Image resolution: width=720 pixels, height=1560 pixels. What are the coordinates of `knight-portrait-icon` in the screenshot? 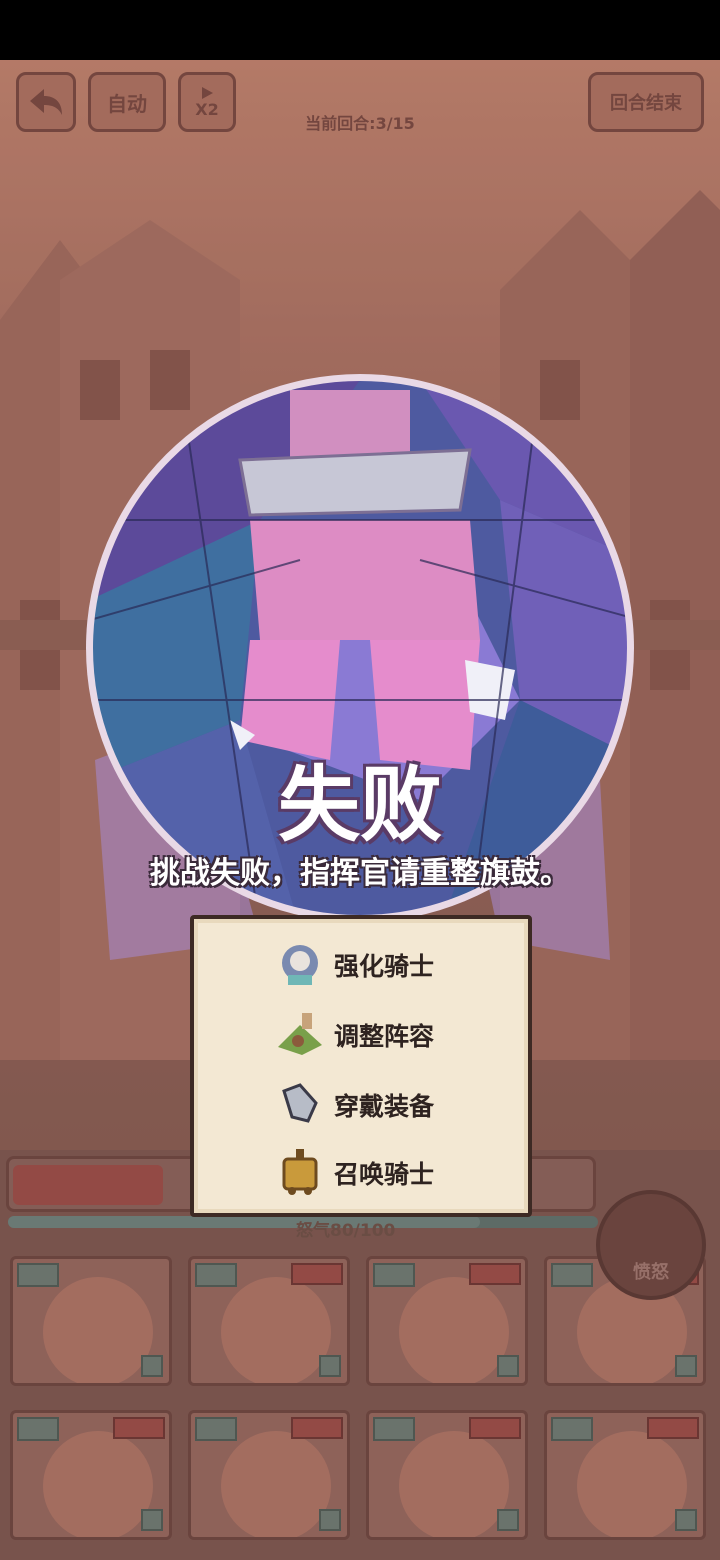 It's located at (300, 965).